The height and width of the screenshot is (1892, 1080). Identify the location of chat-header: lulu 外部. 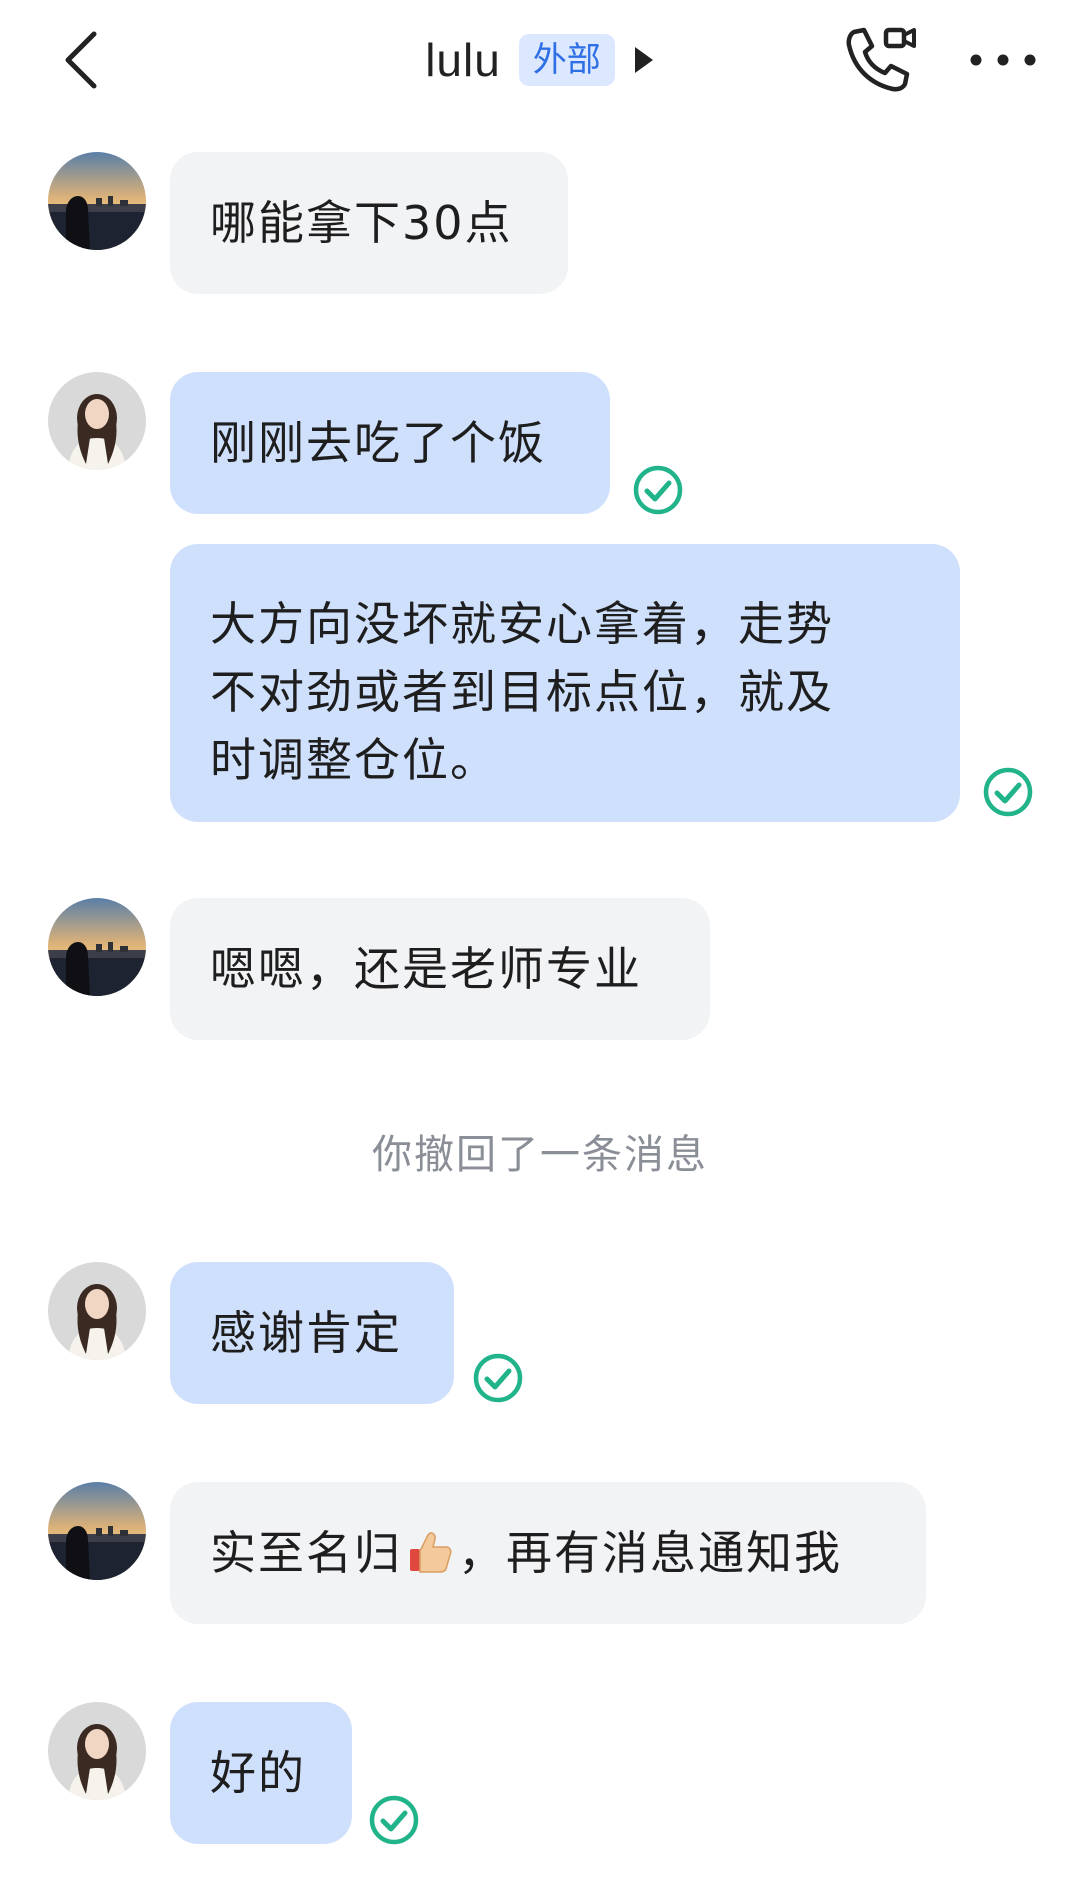
(540, 60).